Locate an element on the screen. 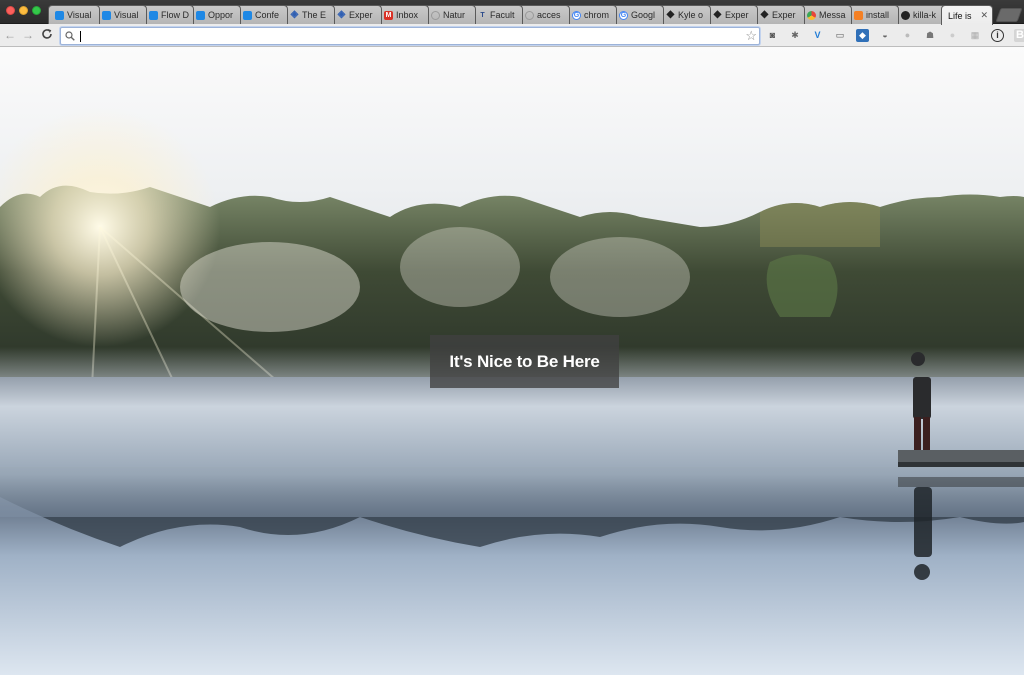 Image resolution: width=1024 pixels, height=675 pixels. info-icon: i is located at coordinates (997, 35).